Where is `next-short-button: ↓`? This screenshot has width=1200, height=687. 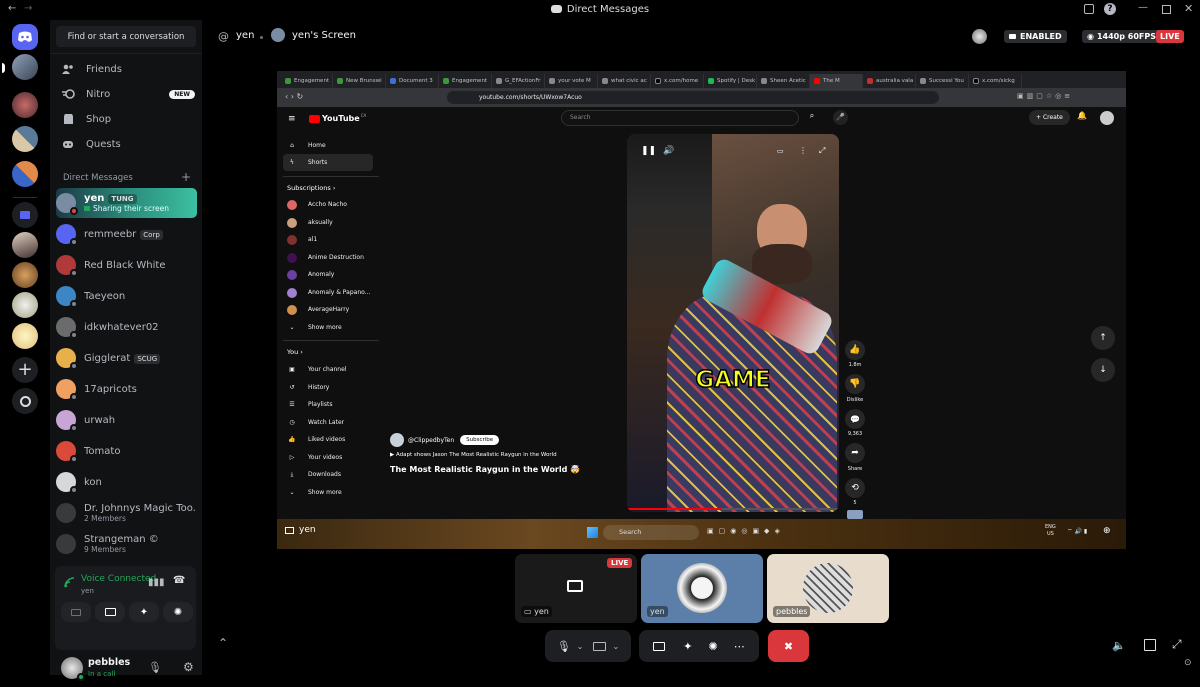 next-short-button: ↓ is located at coordinates (1103, 370).